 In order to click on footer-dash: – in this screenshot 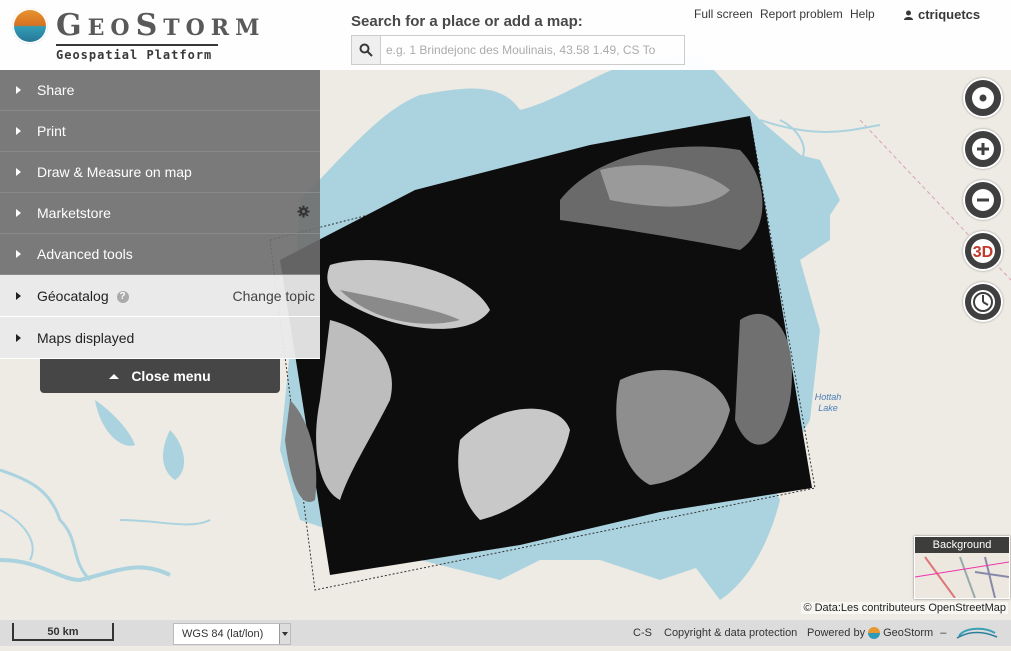, I will do `click(943, 633)`.